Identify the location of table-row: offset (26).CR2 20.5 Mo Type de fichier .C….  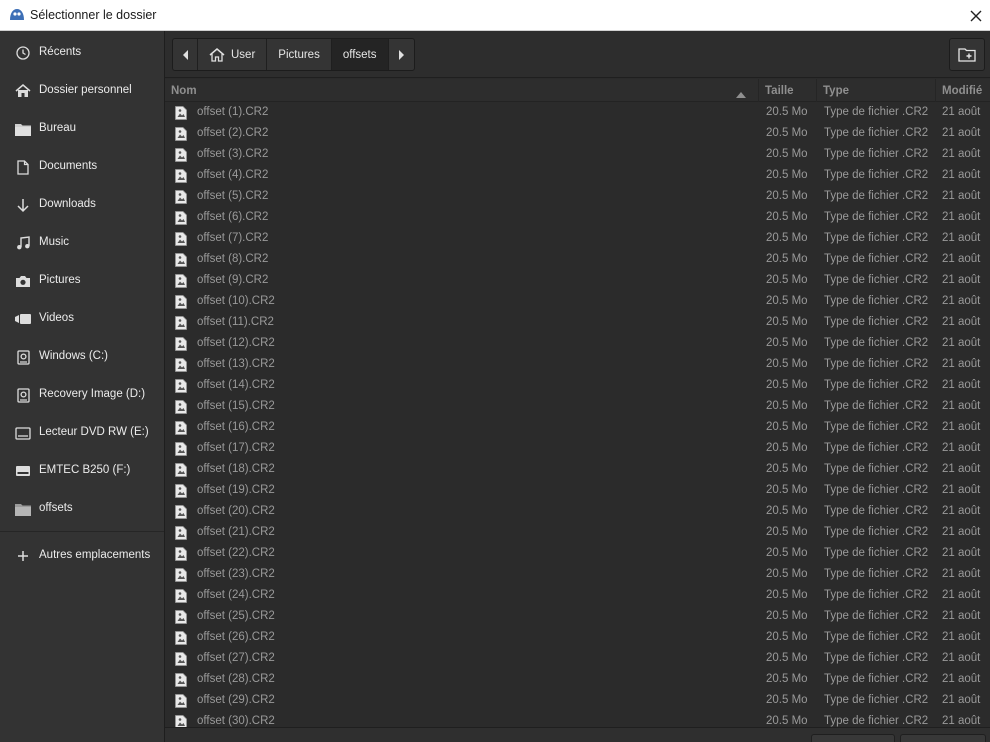
(577, 638).